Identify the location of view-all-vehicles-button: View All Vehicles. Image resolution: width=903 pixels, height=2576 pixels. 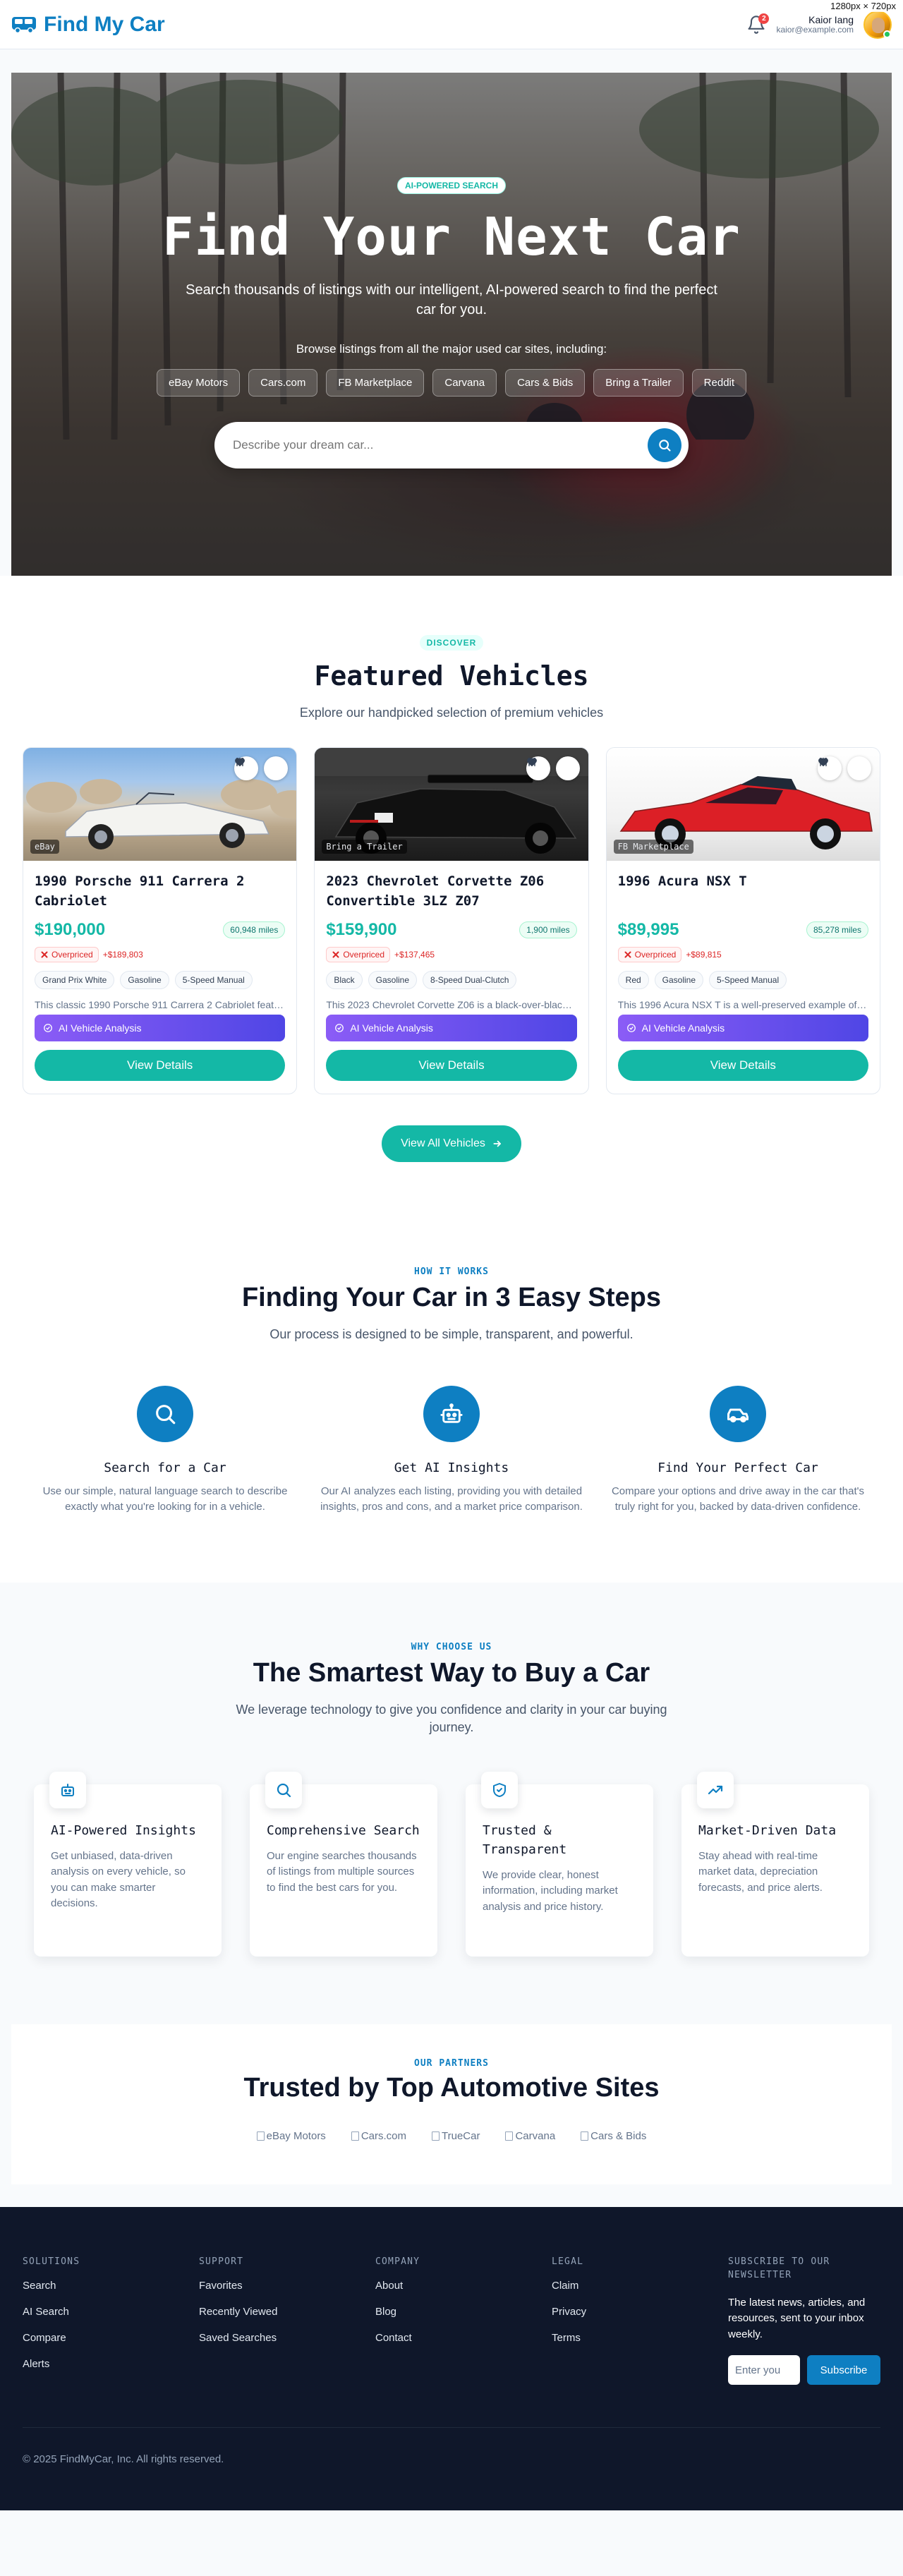
(451, 1144).